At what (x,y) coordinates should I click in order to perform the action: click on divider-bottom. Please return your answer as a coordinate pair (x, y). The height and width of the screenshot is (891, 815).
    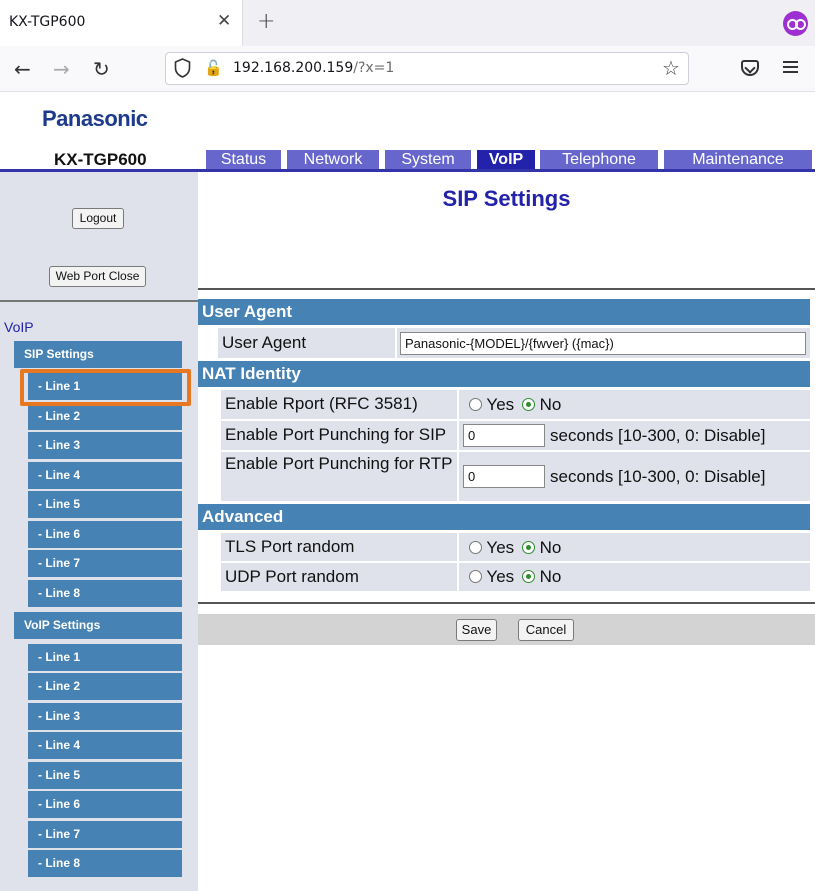
    Looking at the image, I should click on (506, 603).